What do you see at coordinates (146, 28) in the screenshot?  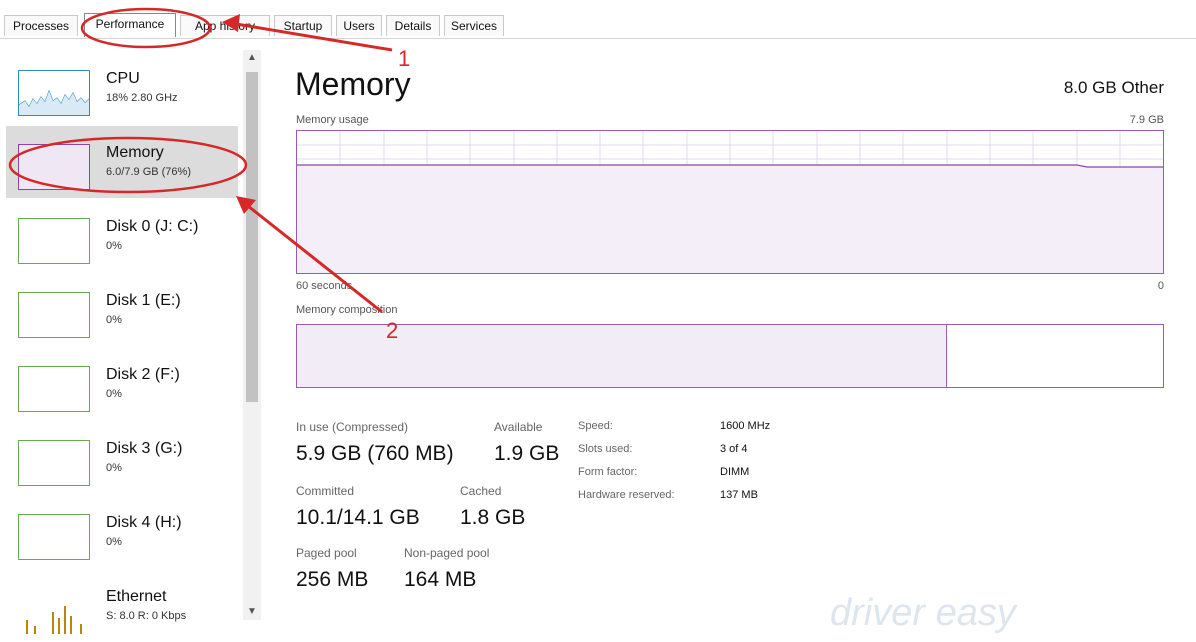 I see `annotation-circle-performance` at bounding box center [146, 28].